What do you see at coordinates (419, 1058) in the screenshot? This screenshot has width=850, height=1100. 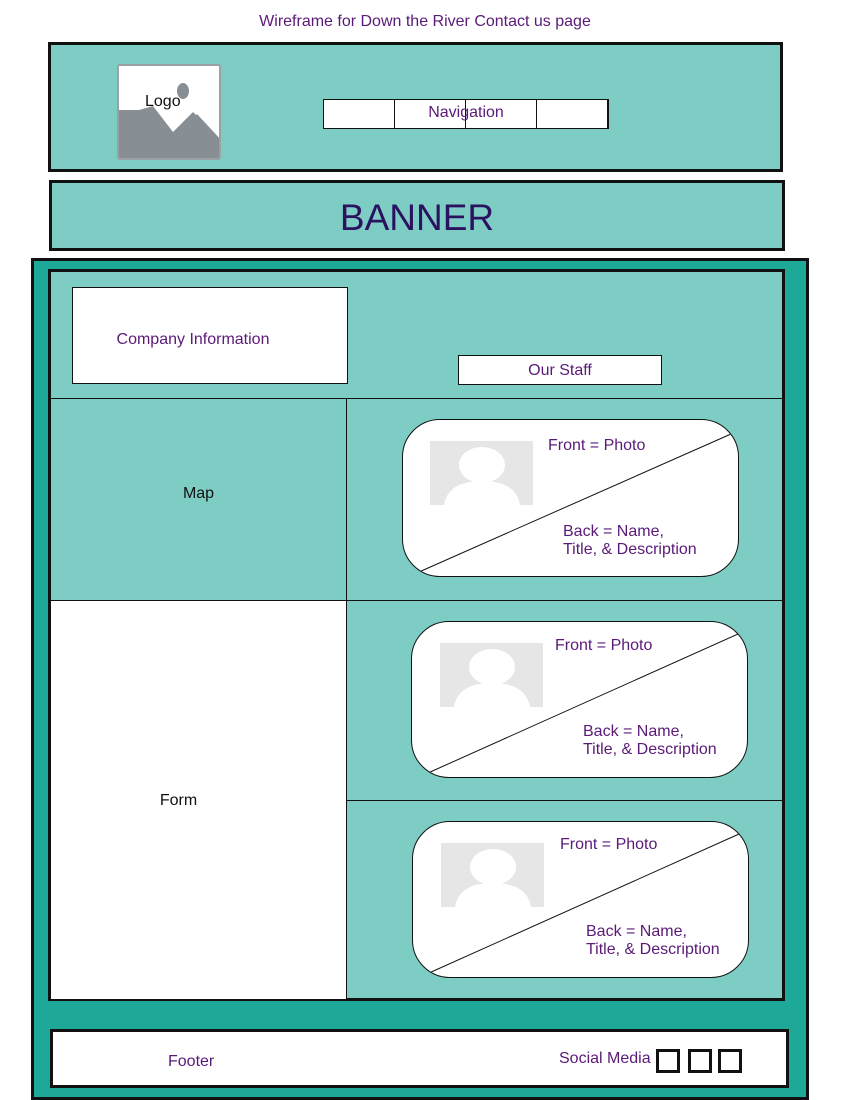 I see `footer: Footer Social Media` at bounding box center [419, 1058].